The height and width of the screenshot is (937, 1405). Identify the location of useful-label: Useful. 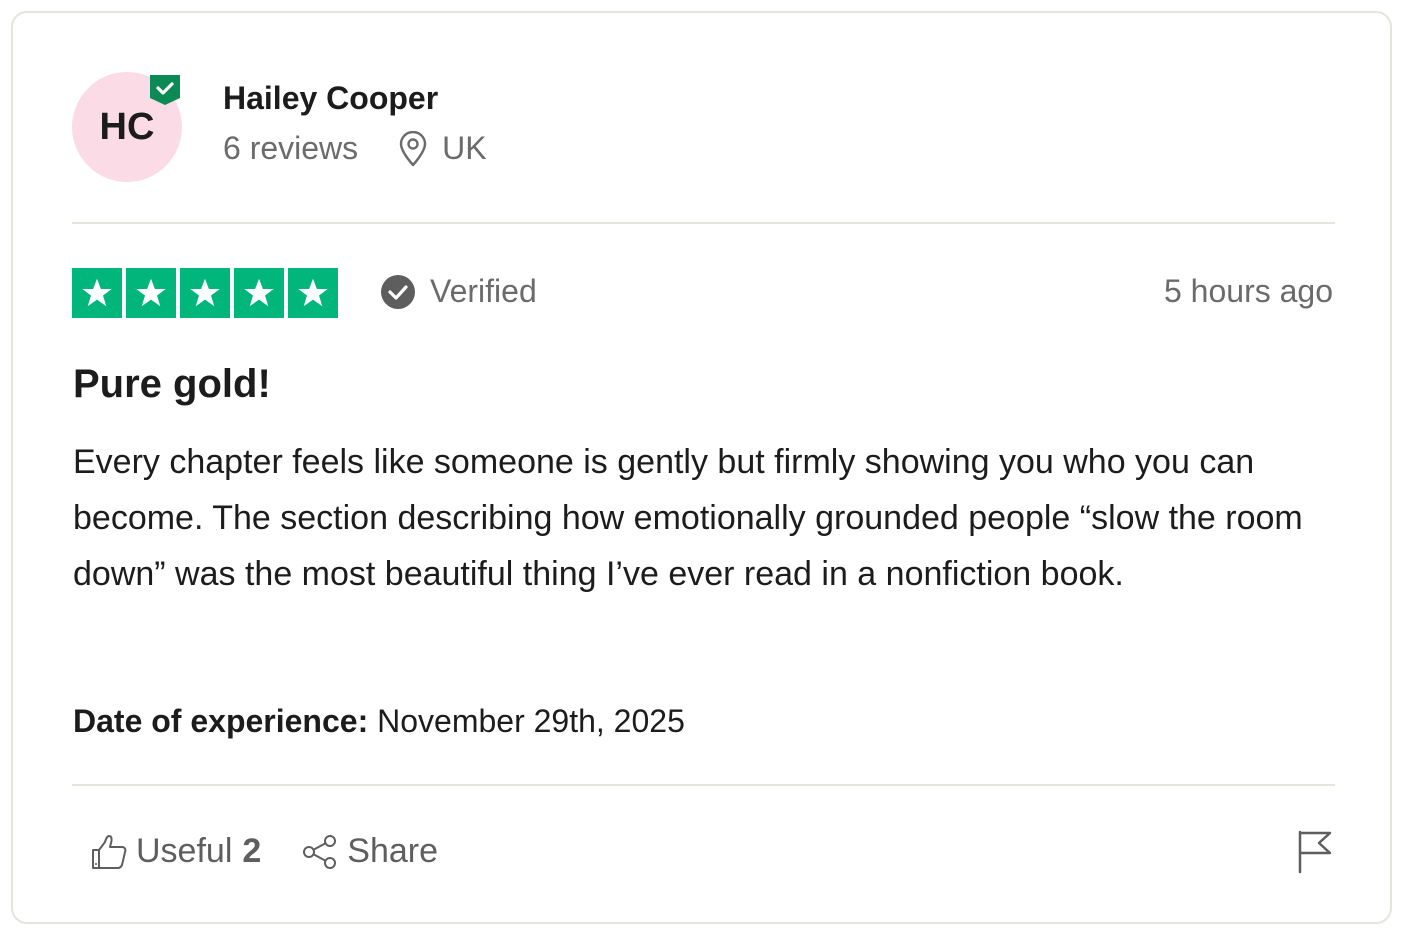
(184, 851).